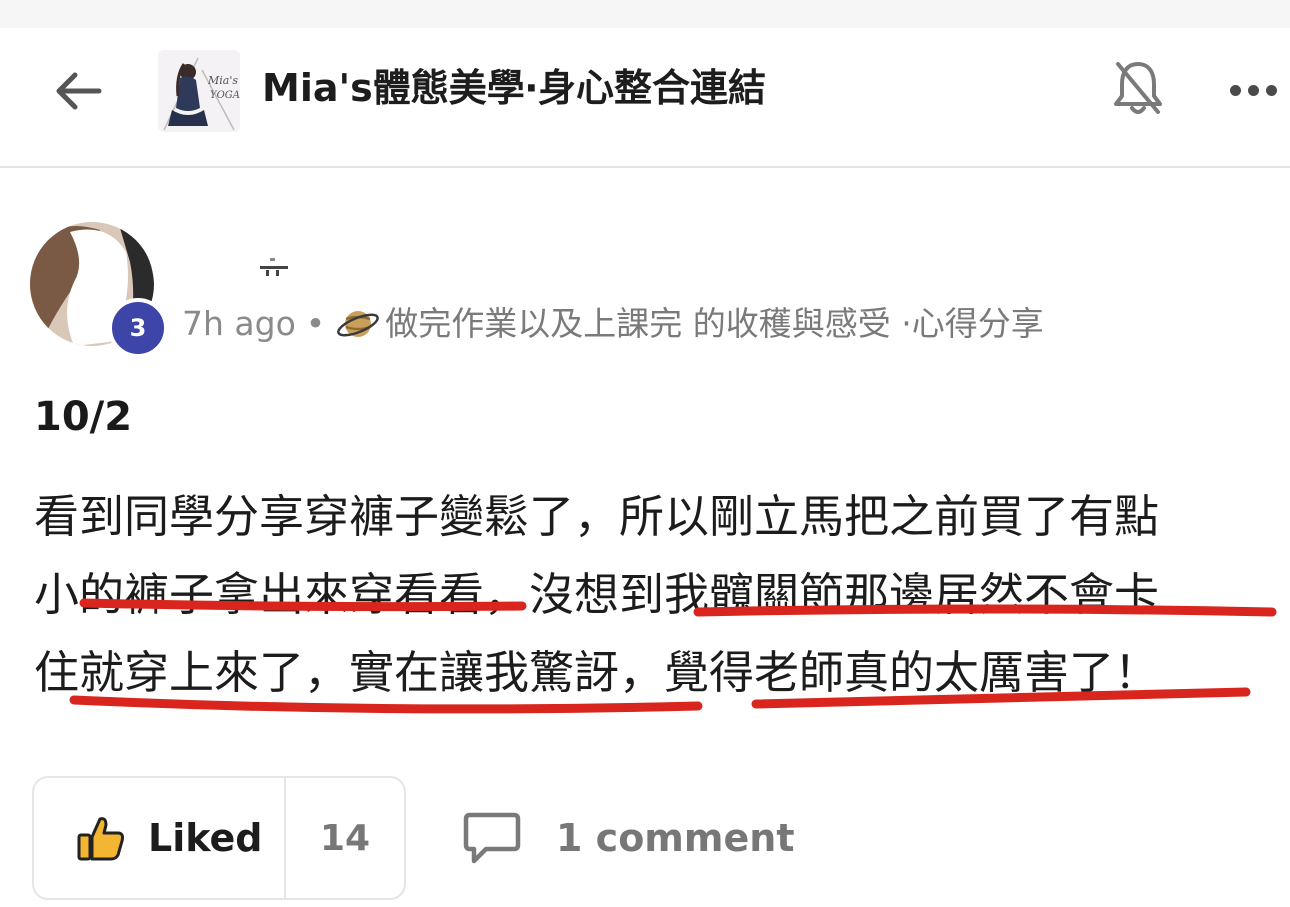 This screenshot has width=1290, height=907. I want to click on comment-label: 1 comment, so click(675, 838).